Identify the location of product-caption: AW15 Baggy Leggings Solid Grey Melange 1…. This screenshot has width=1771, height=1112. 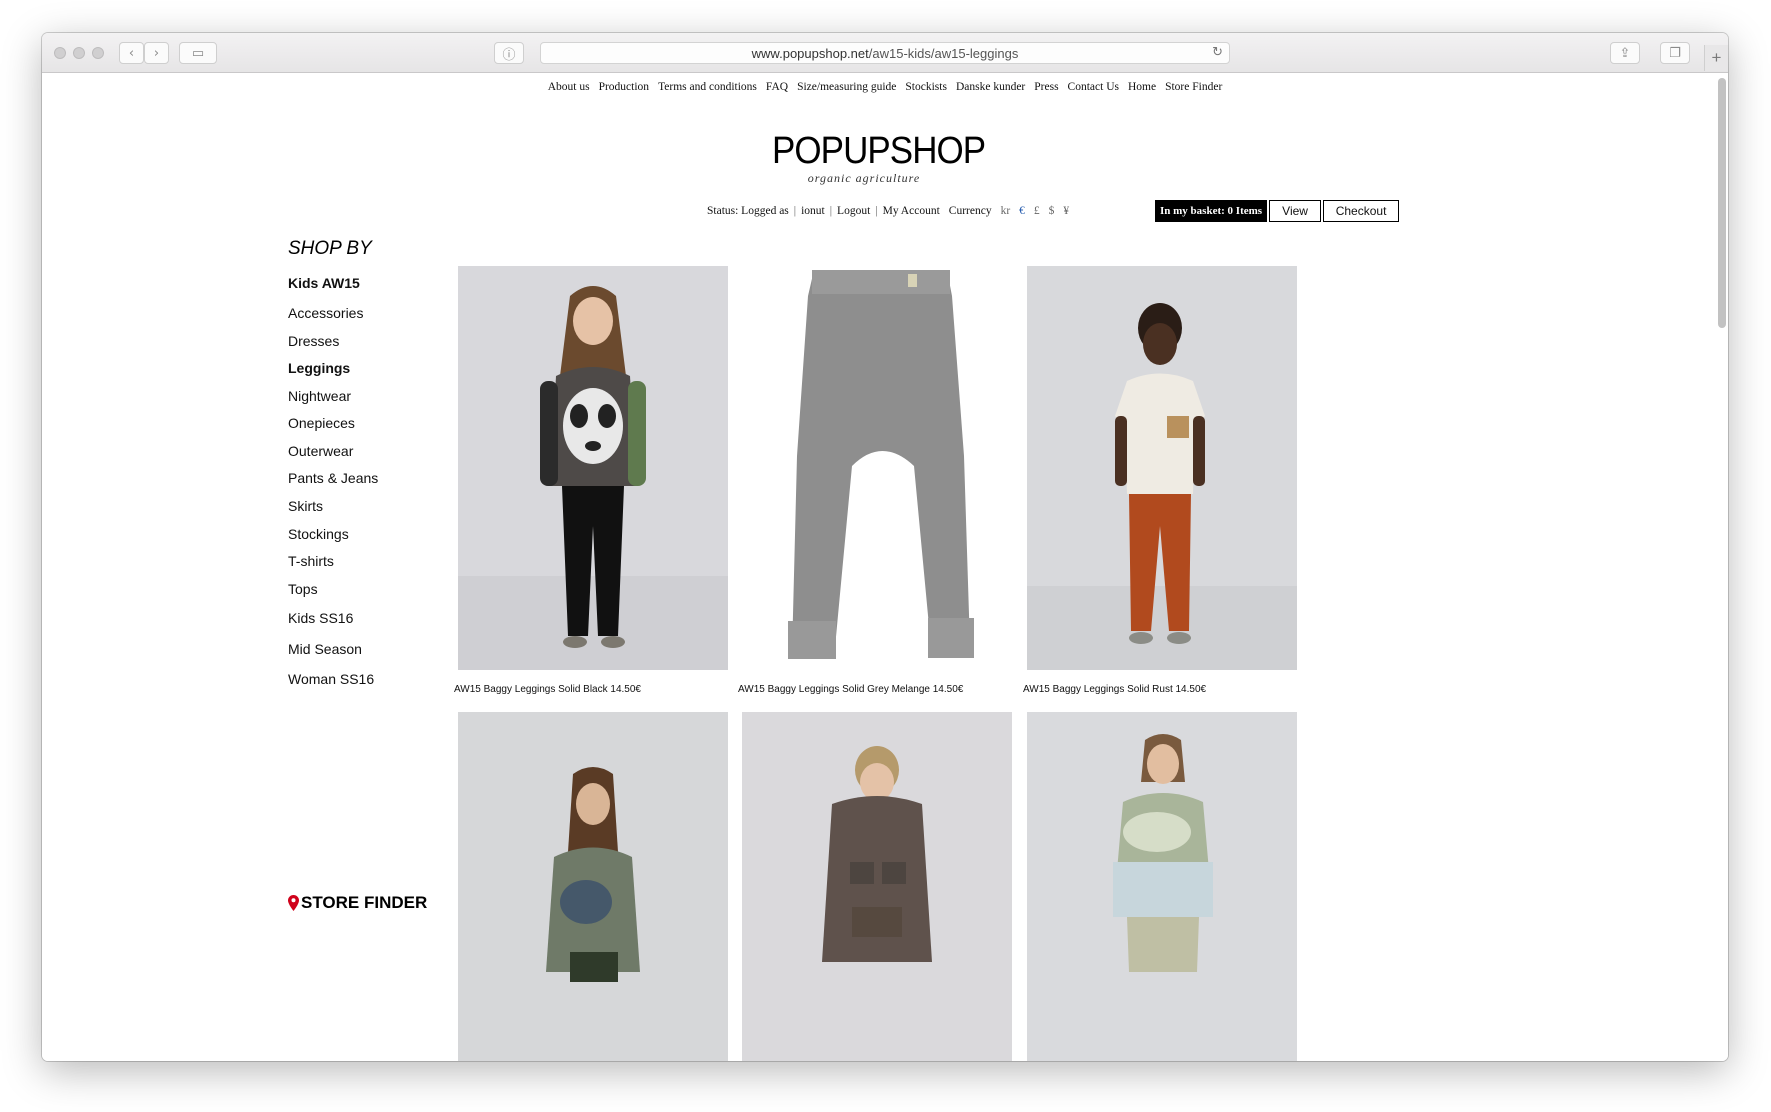
(850, 689).